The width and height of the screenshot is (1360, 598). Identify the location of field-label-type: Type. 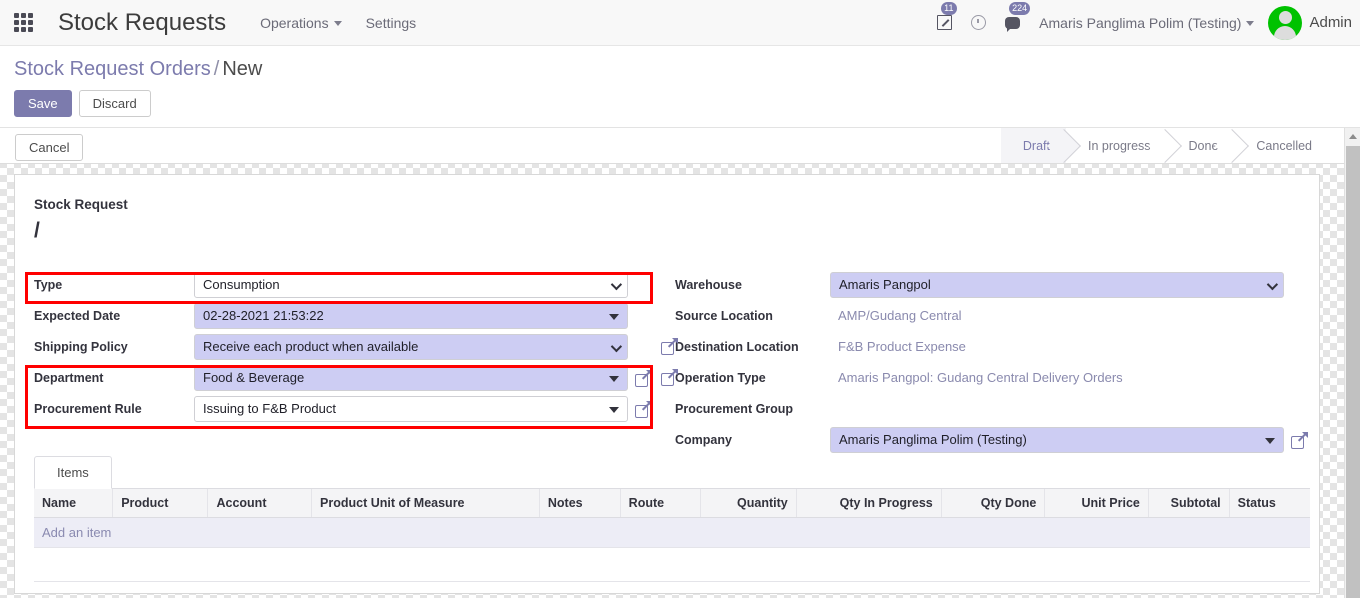
(48, 285).